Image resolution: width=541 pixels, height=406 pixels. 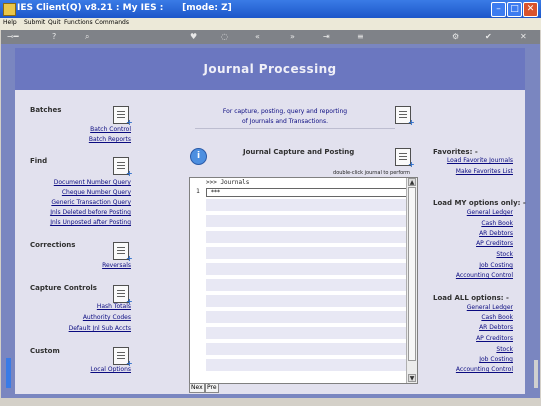 I want to click on maximize-button: □, so click(x=514, y=9).